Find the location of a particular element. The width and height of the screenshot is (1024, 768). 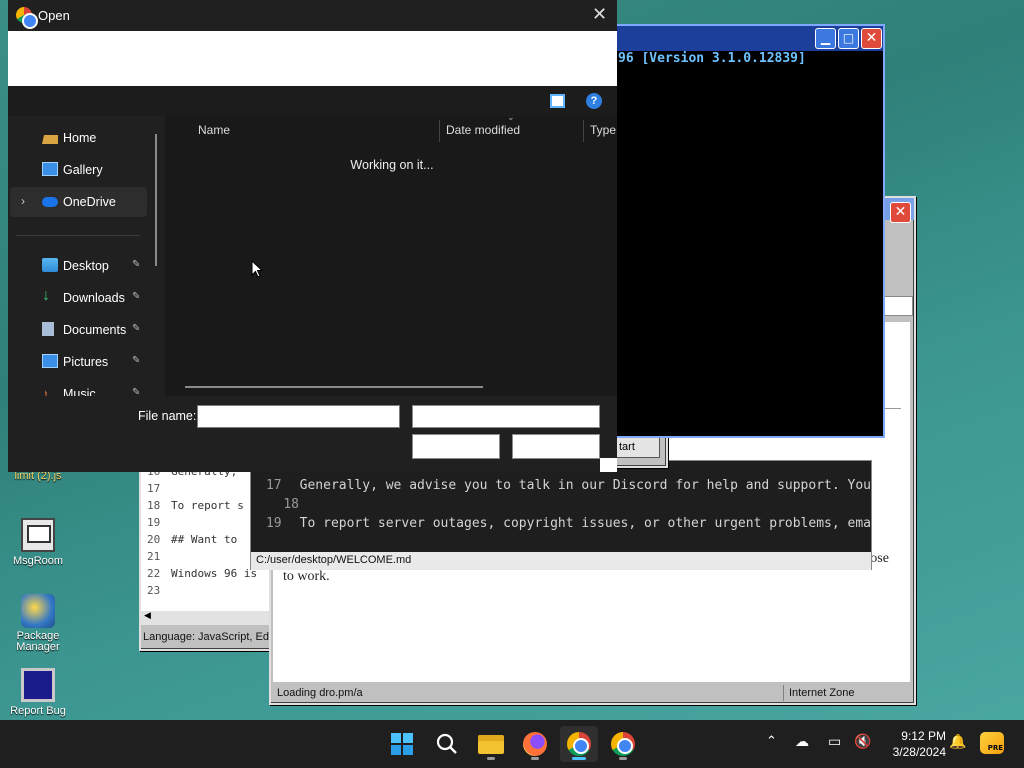

desktop-icon-package-manager: Package Manager is located at coordinates (38, 623).